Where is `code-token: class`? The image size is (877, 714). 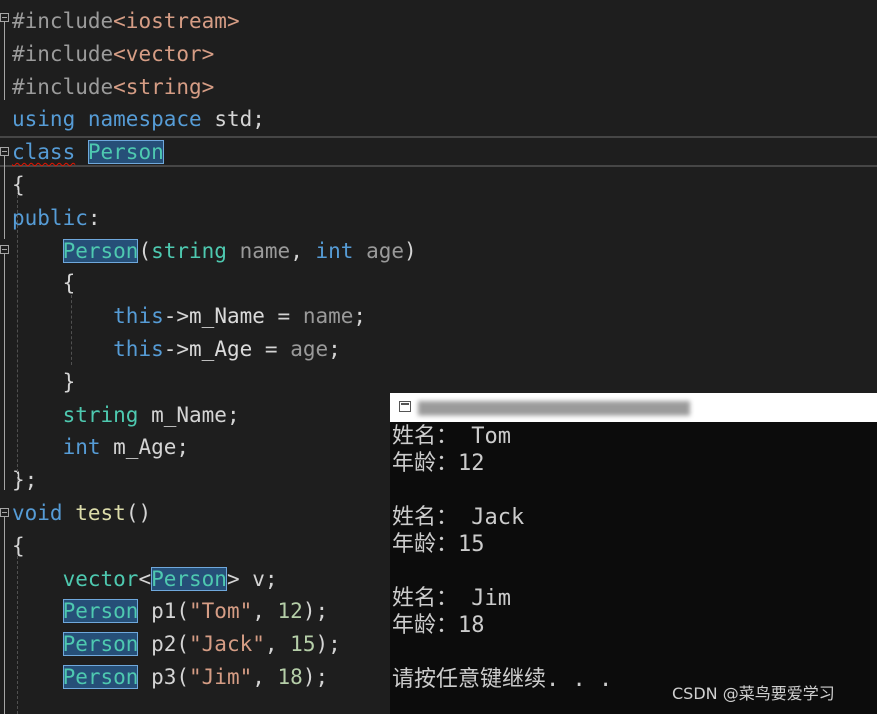
code-token: class is located at coordinates (44, 152).